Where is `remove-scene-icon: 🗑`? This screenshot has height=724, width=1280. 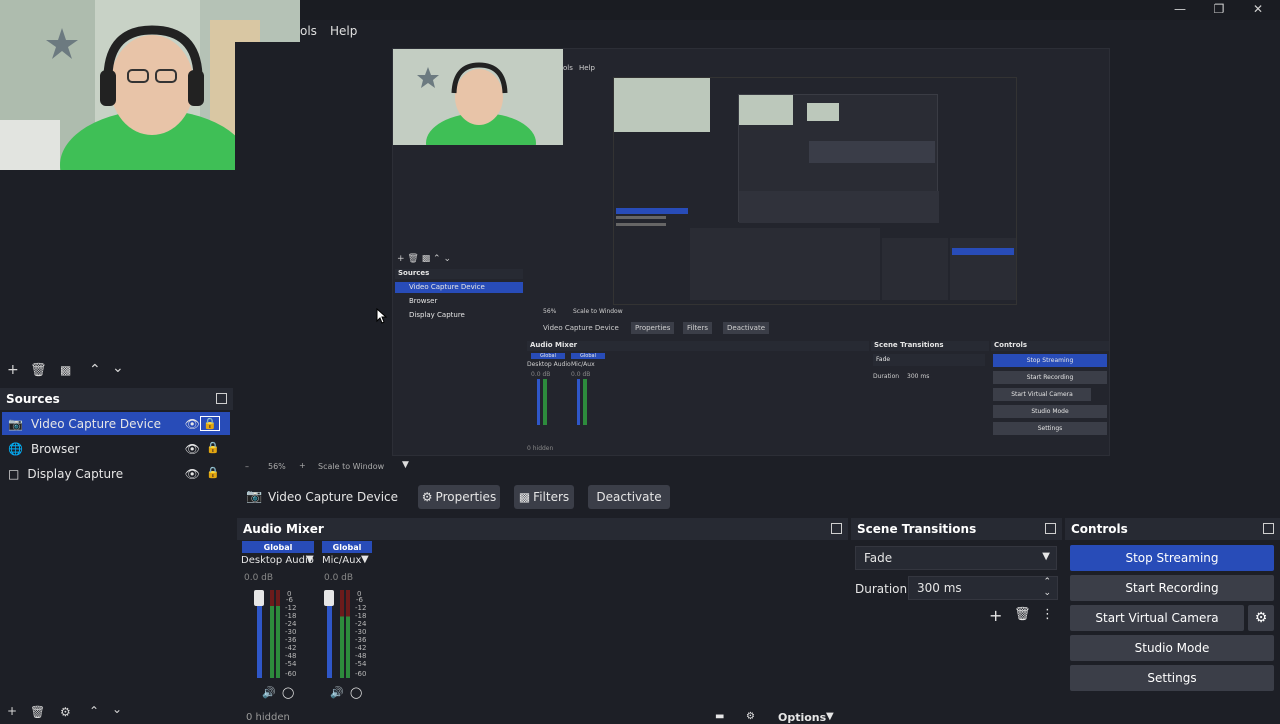 remove-scene-icon: 🗑 is located at coordinates (38, 370).